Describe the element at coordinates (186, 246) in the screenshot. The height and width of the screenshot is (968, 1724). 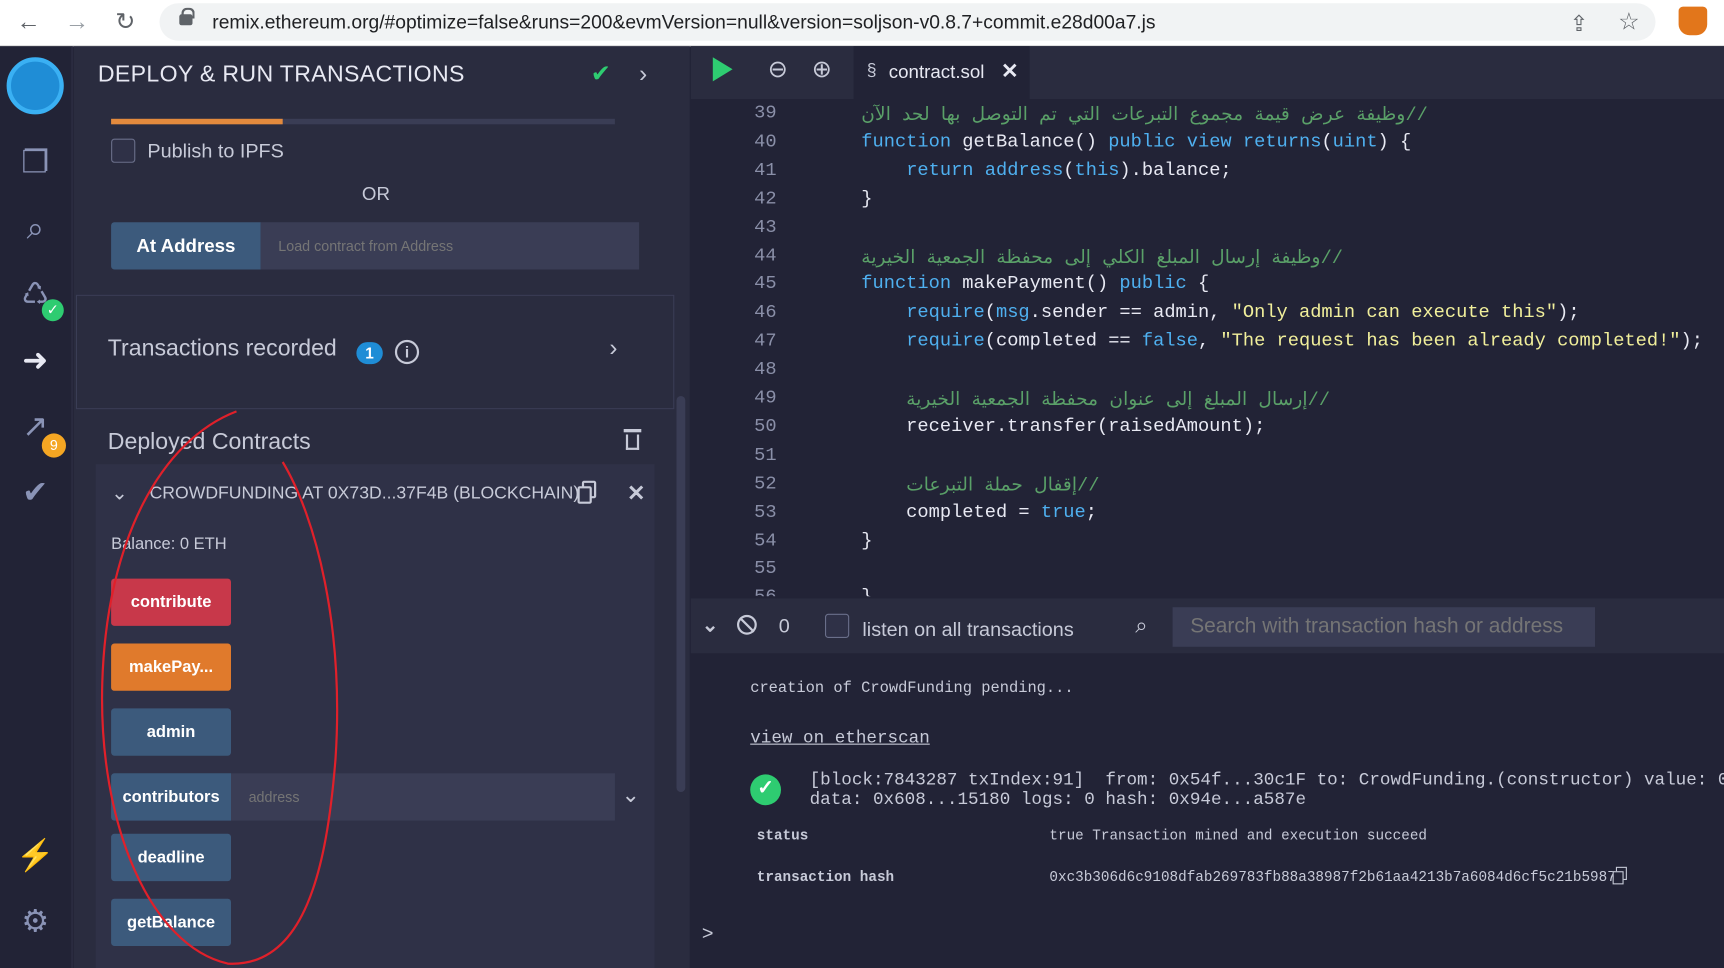
I see `at-address-button: At Address` at that location.